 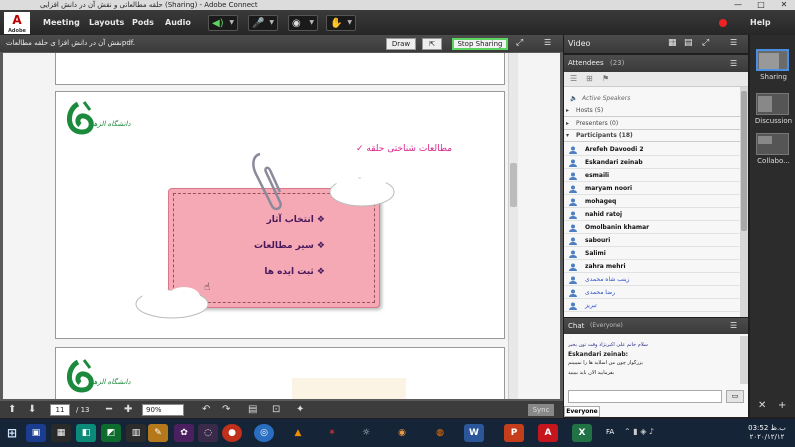 I want to click on taskbar-app-icon: ✶, so click(x=332, y=433).